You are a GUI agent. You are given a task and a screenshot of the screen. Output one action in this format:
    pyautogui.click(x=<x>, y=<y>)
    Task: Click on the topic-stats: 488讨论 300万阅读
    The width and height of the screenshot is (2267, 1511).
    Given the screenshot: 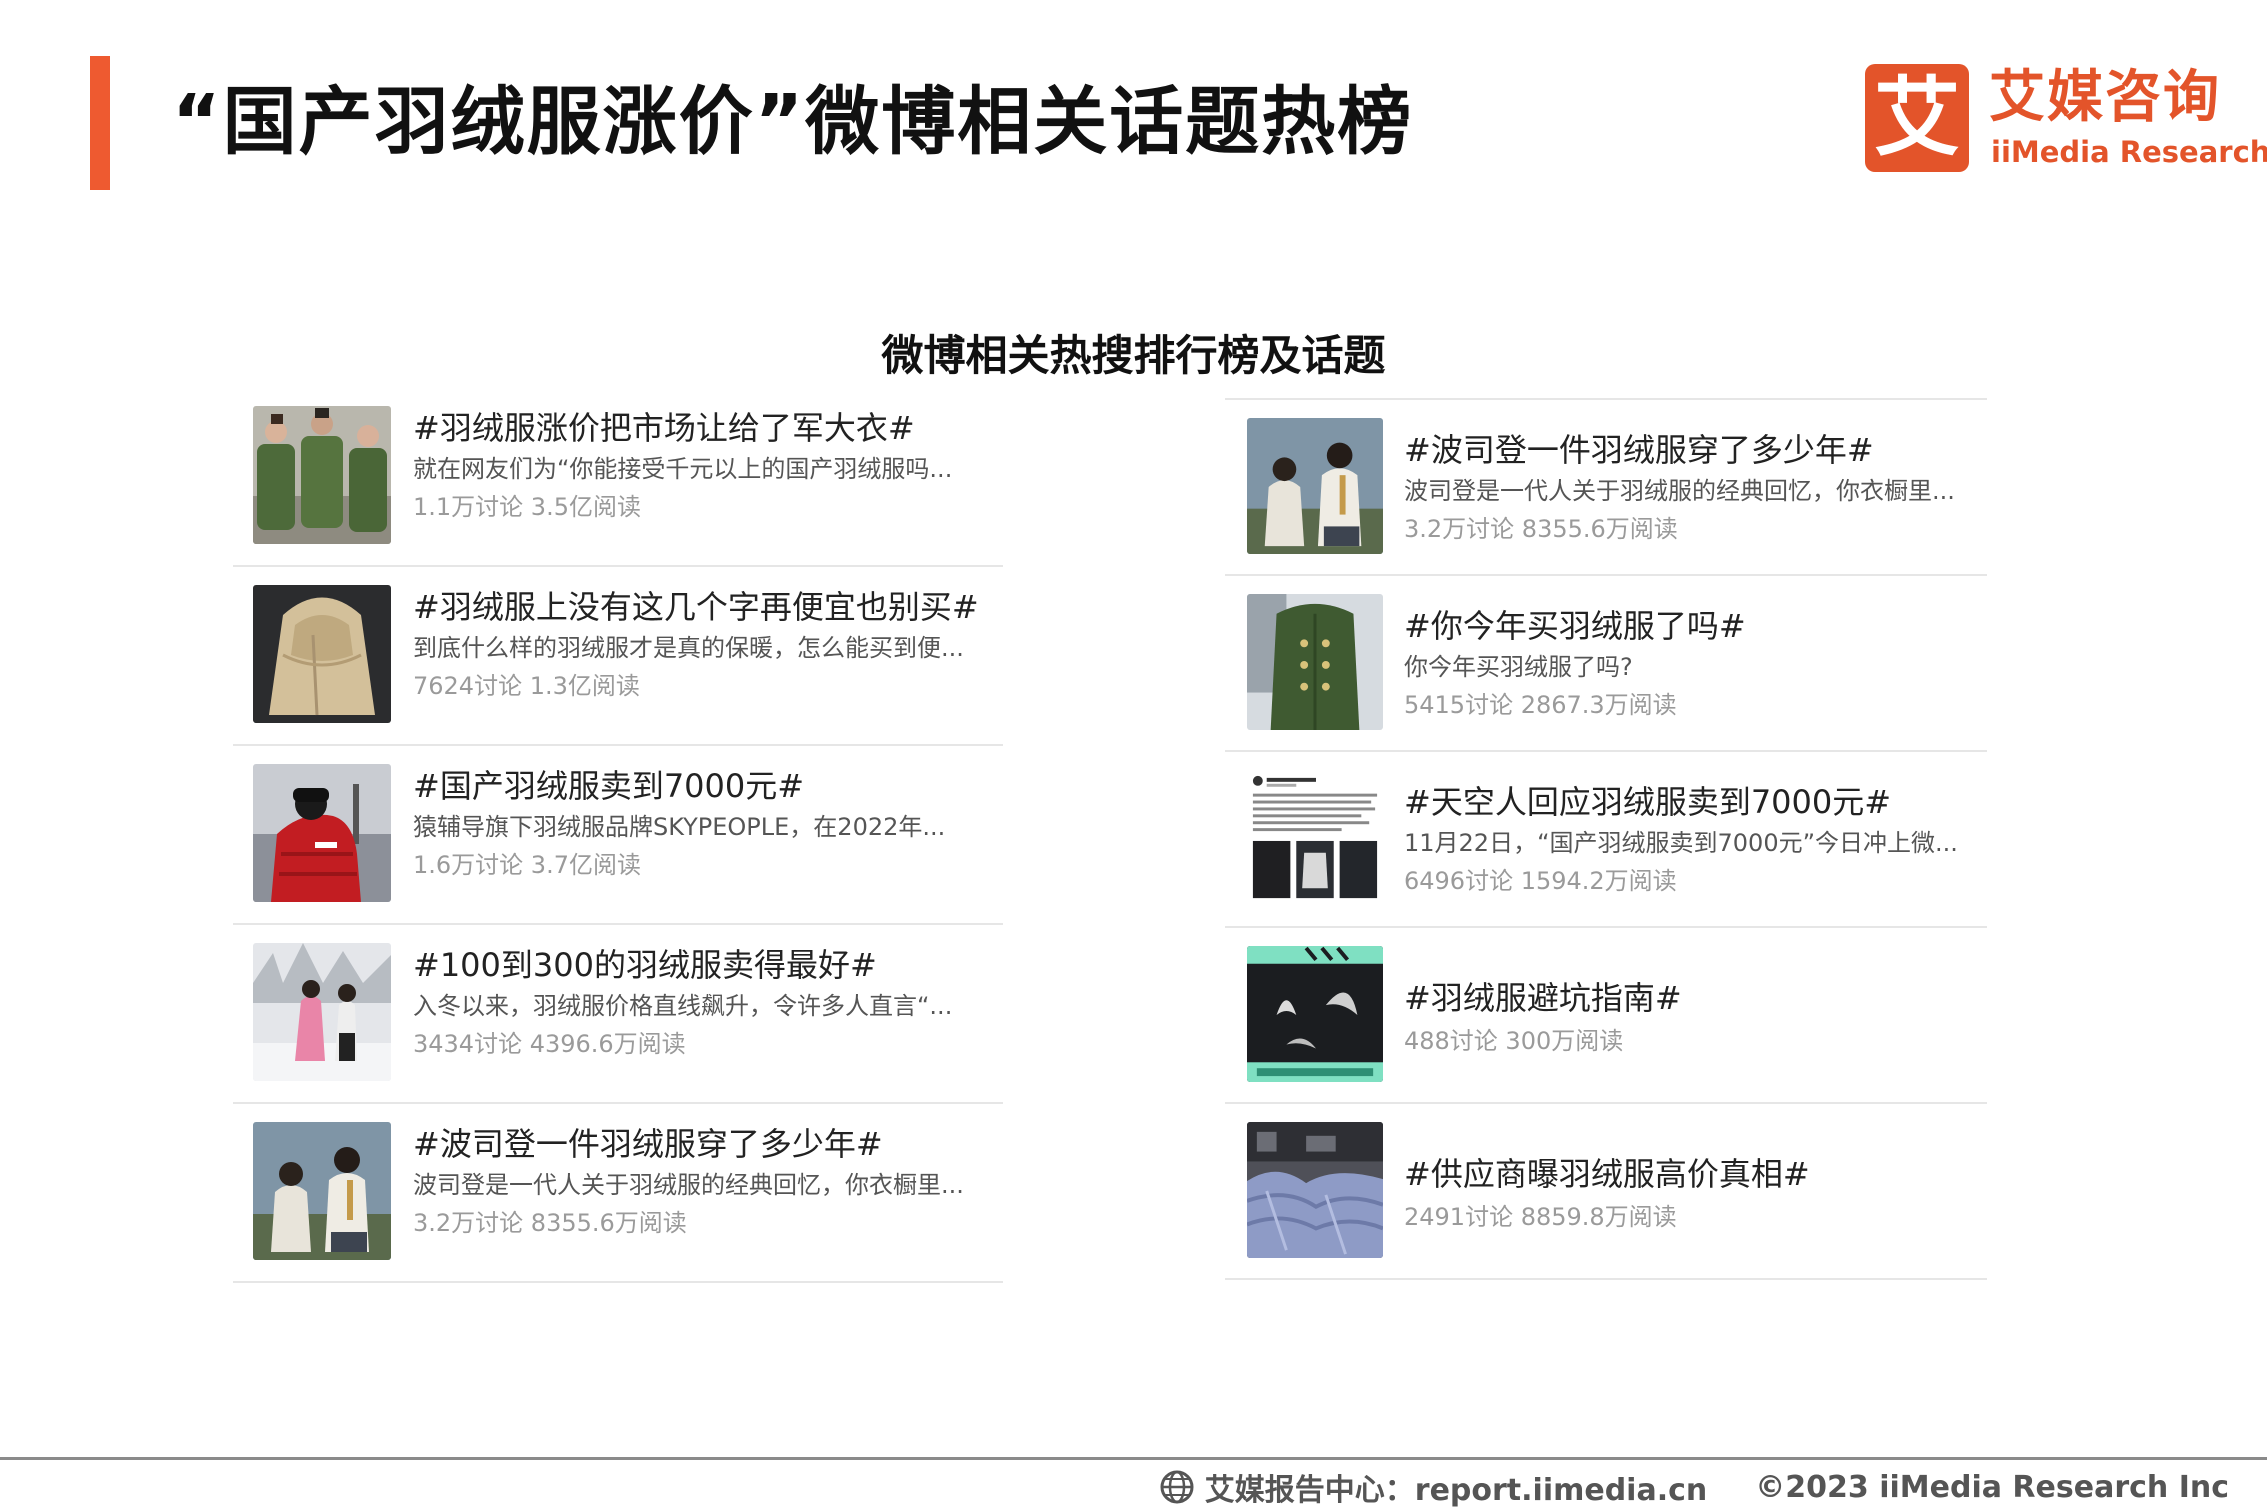 What is the action you would take?
    pyautogui.click(x=1514, y=1041)
    